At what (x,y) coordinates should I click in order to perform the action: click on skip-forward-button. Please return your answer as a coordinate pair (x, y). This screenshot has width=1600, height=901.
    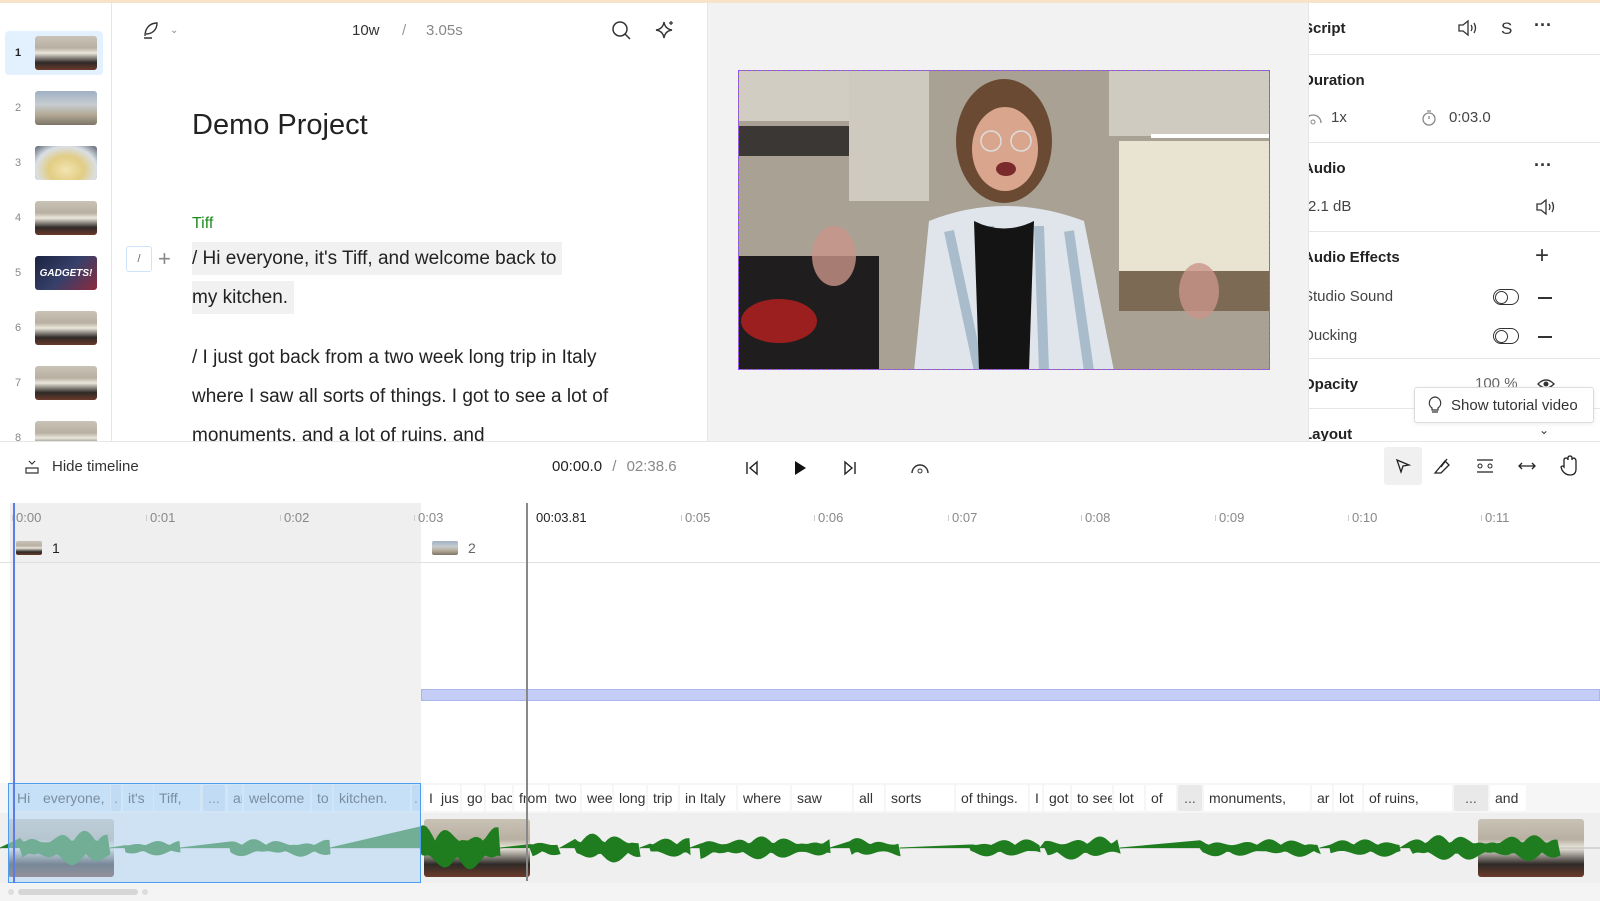
    Looking at the image, I should click on (850, 468).